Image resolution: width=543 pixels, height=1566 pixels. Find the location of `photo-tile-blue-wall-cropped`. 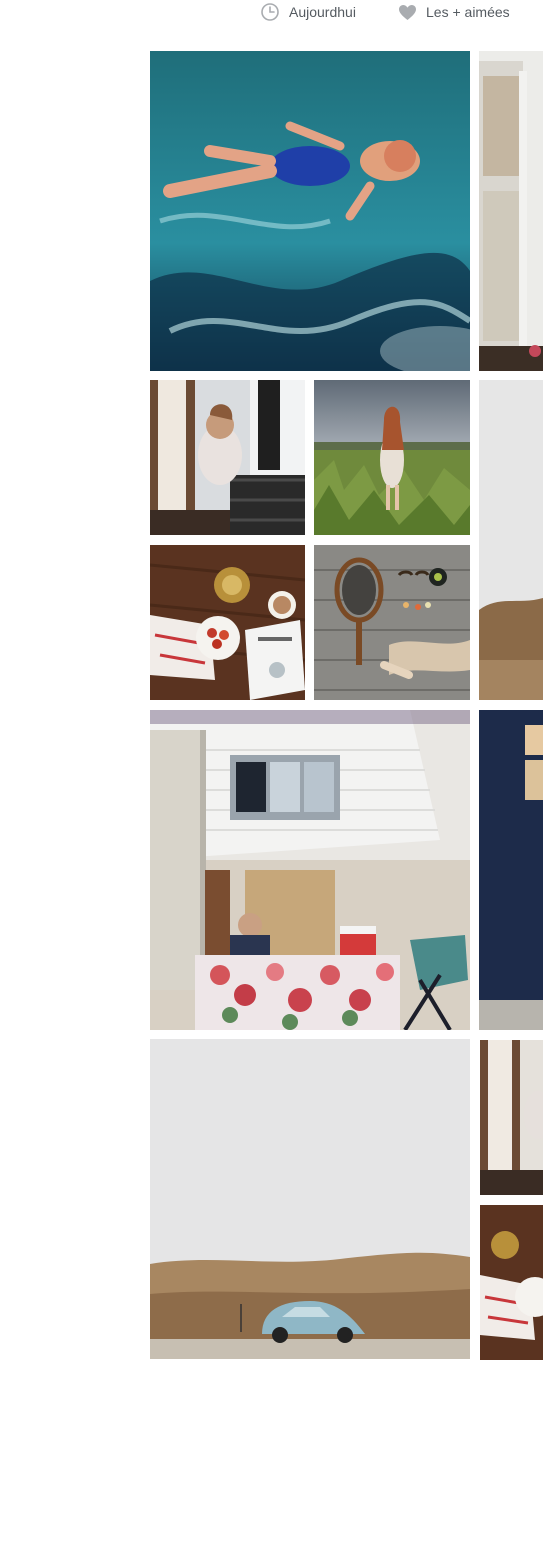

photo-tile-blue-wall-cropped is located at coordinates (511, 870).